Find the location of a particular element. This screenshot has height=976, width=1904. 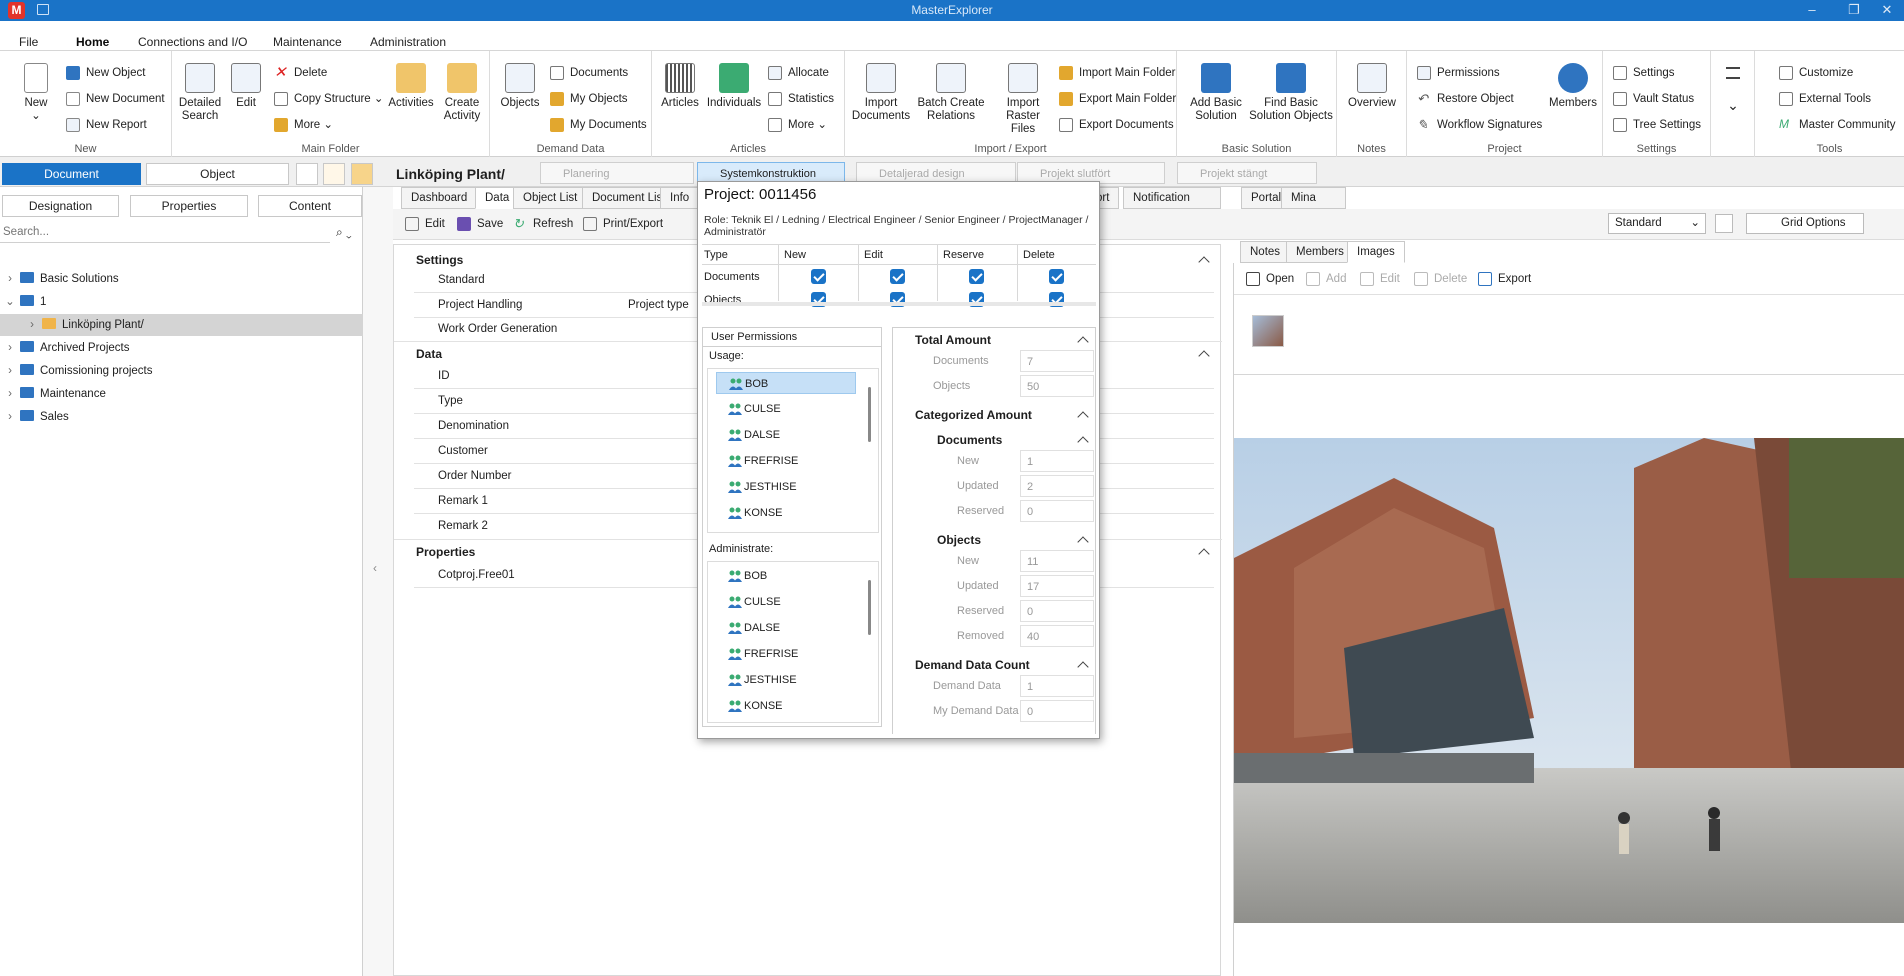

menu-connections: Connections and I/O is located at coordinates (192, 42).